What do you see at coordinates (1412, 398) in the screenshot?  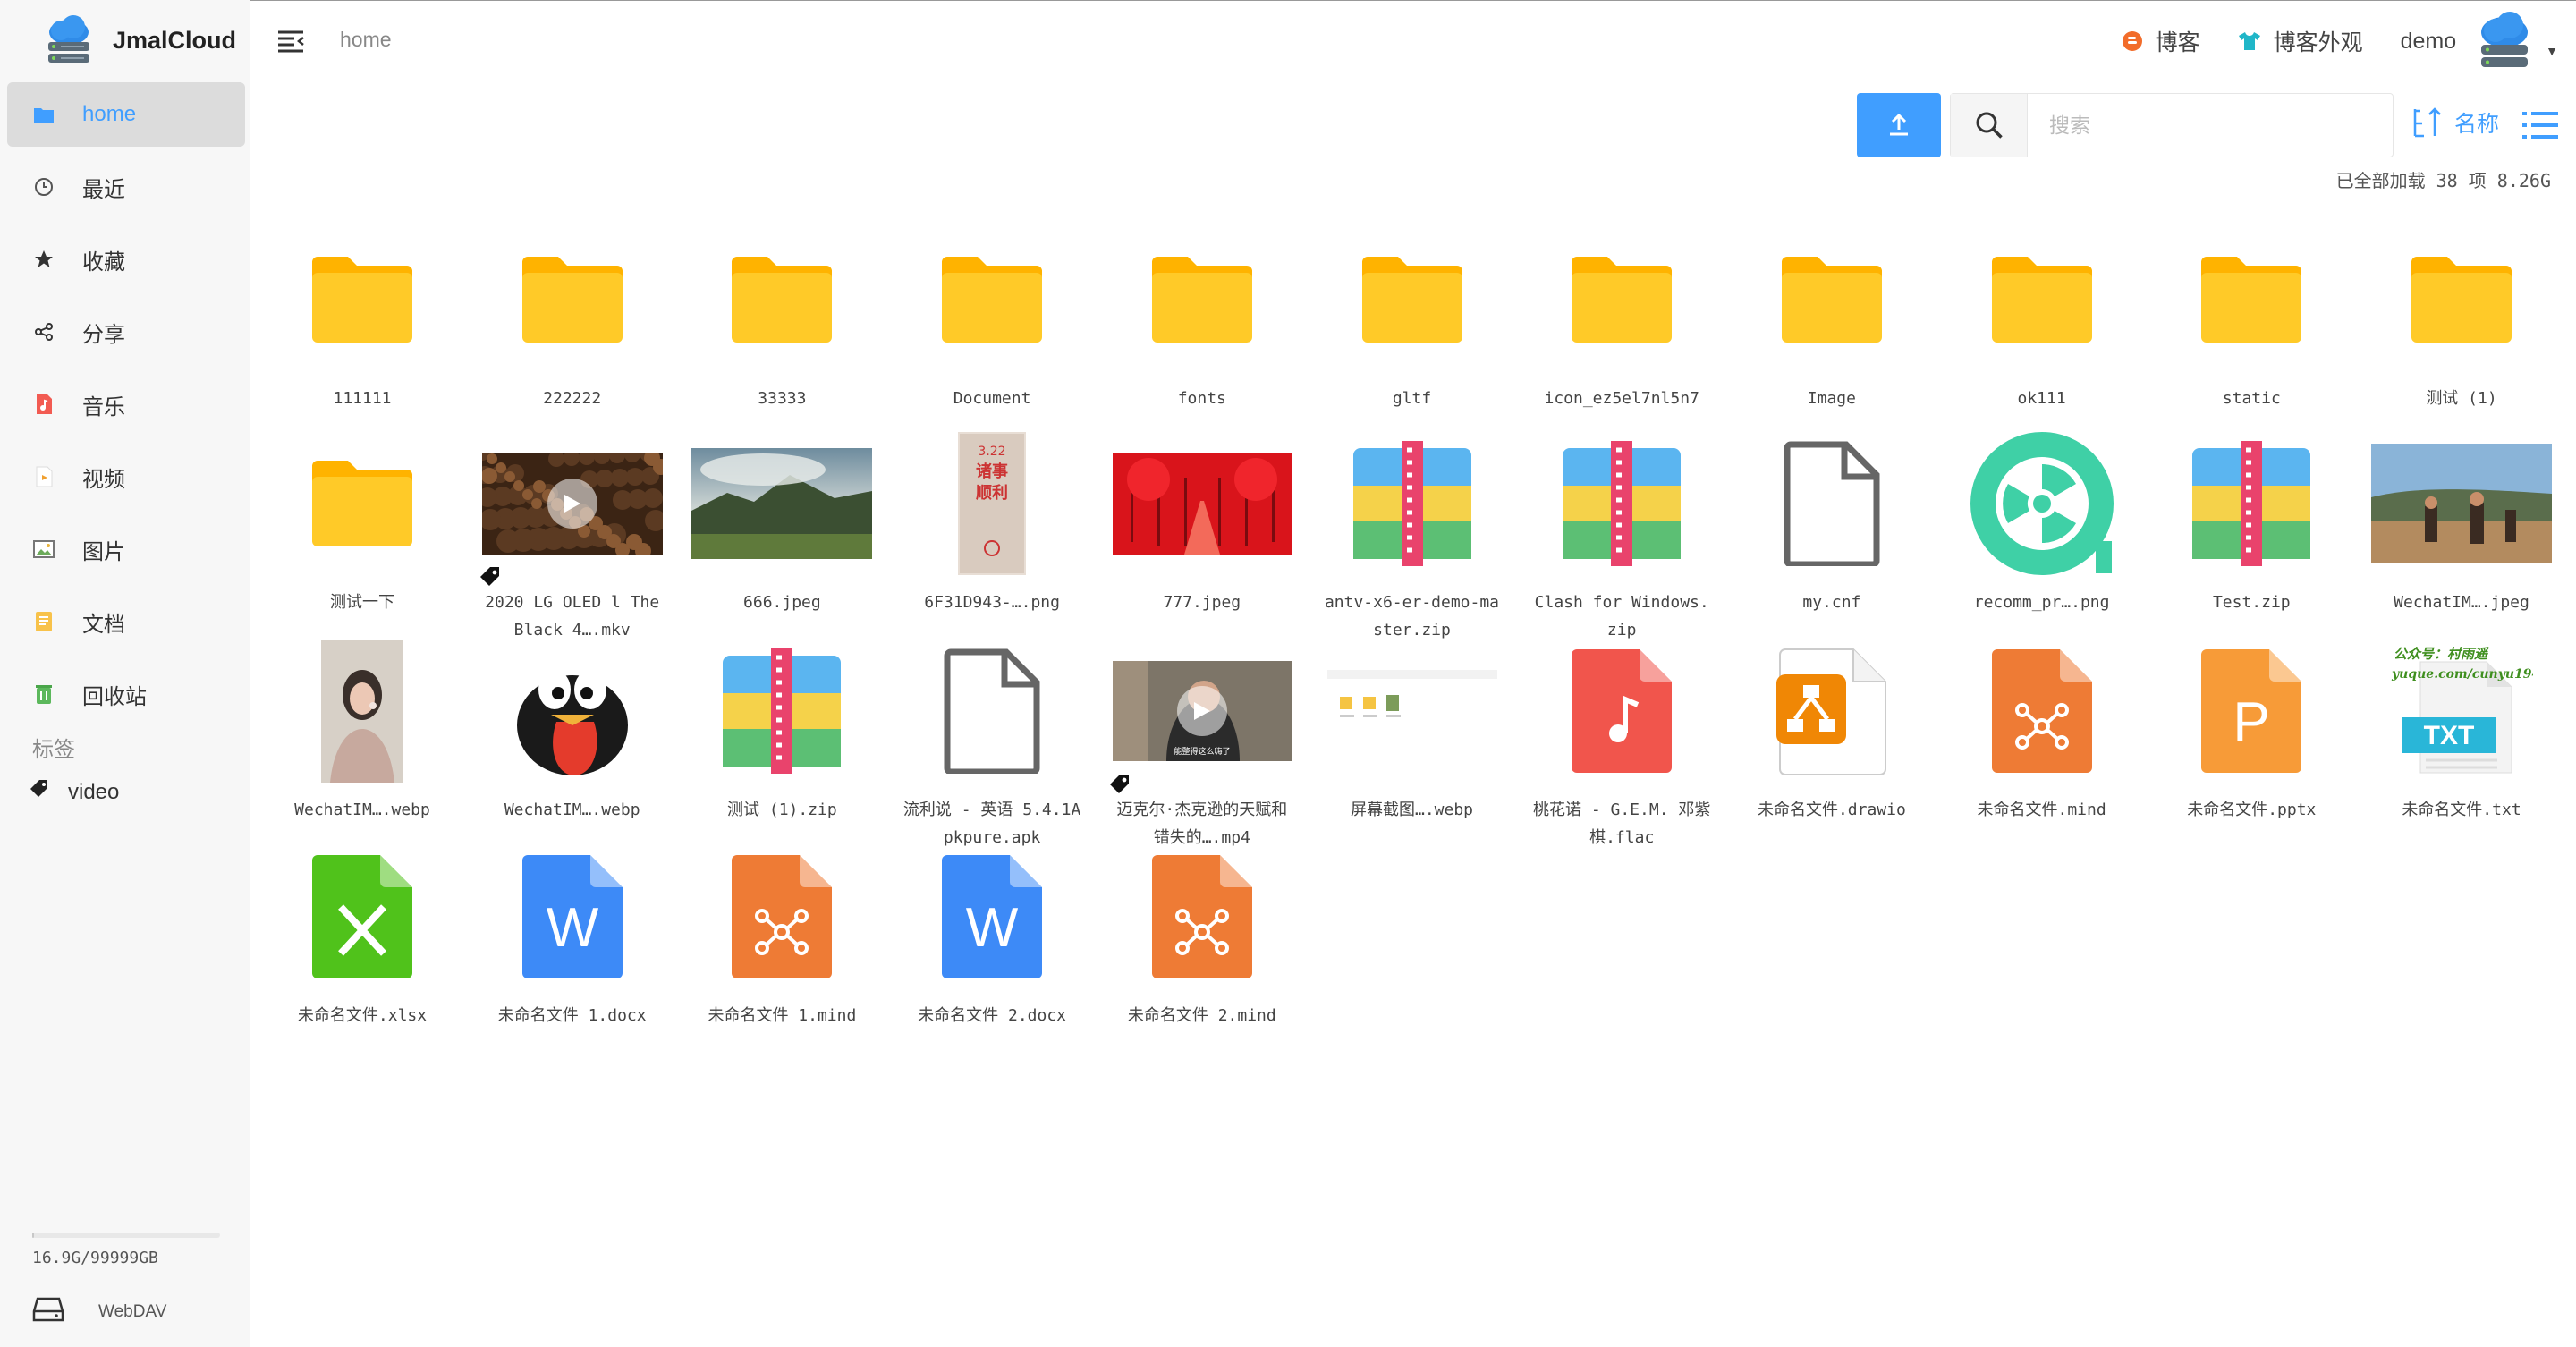 I see `file-name: gltf` at bounding box center [1412, 398].